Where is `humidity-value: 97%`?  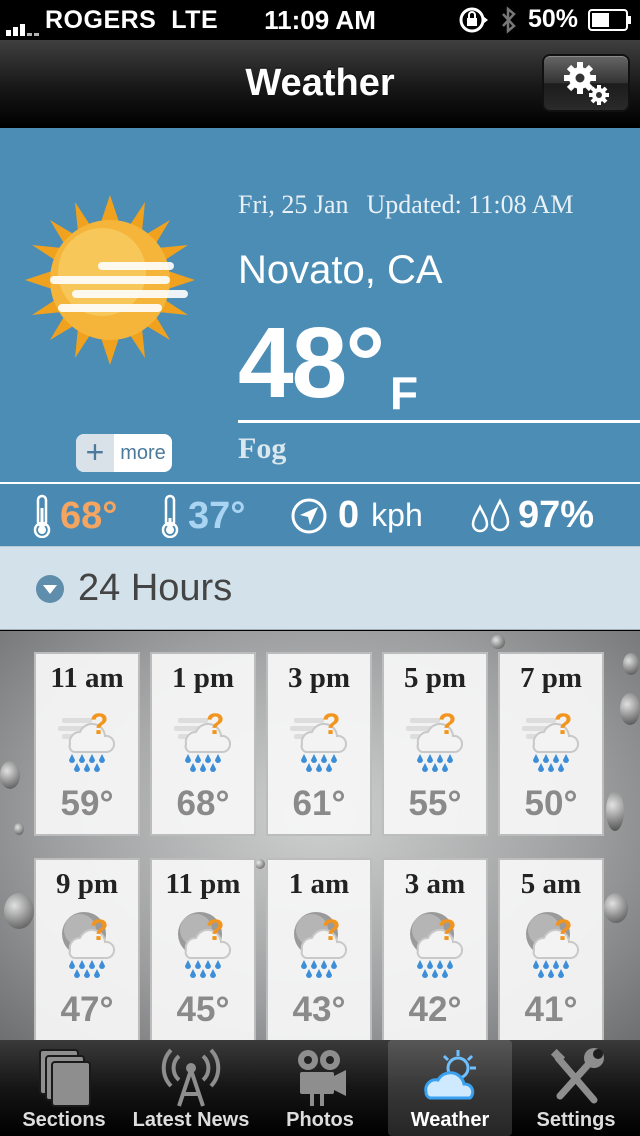
humidity-value: 97% is located at coordinates (556, 515).